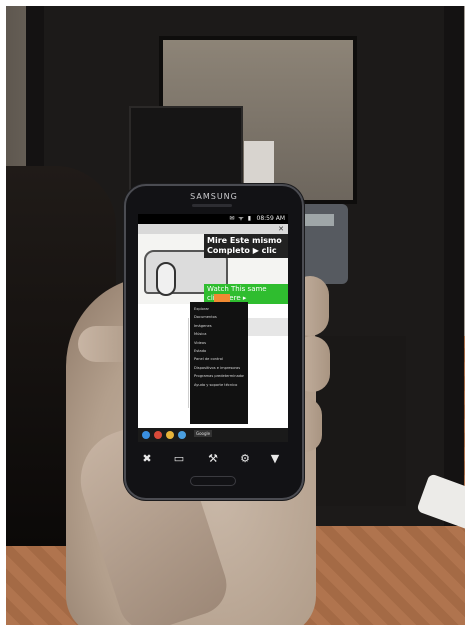 This screenshot has height=631, width=471. I want to click on app-bar: ✕, so click(213, 229).